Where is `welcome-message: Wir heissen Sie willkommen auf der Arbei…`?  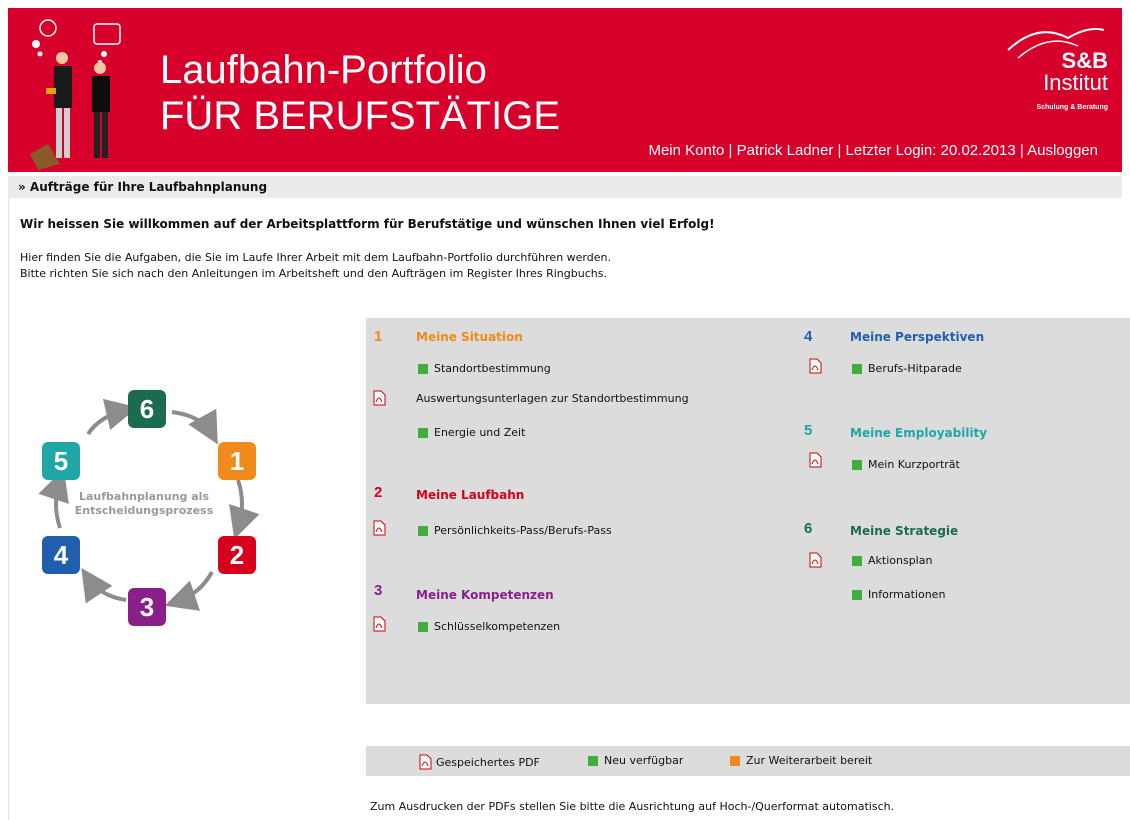 welcome-message: Wir heissen Sie willkommen auf der Arbei… is located at coordinates (367, 224).